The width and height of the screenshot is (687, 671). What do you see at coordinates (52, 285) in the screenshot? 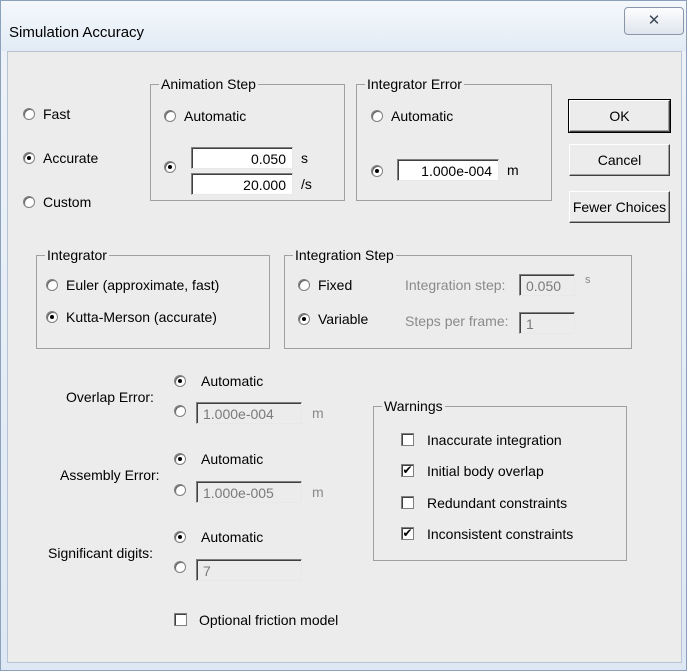
I see `integrator-euler-radio` at bounding box center [52, 285].